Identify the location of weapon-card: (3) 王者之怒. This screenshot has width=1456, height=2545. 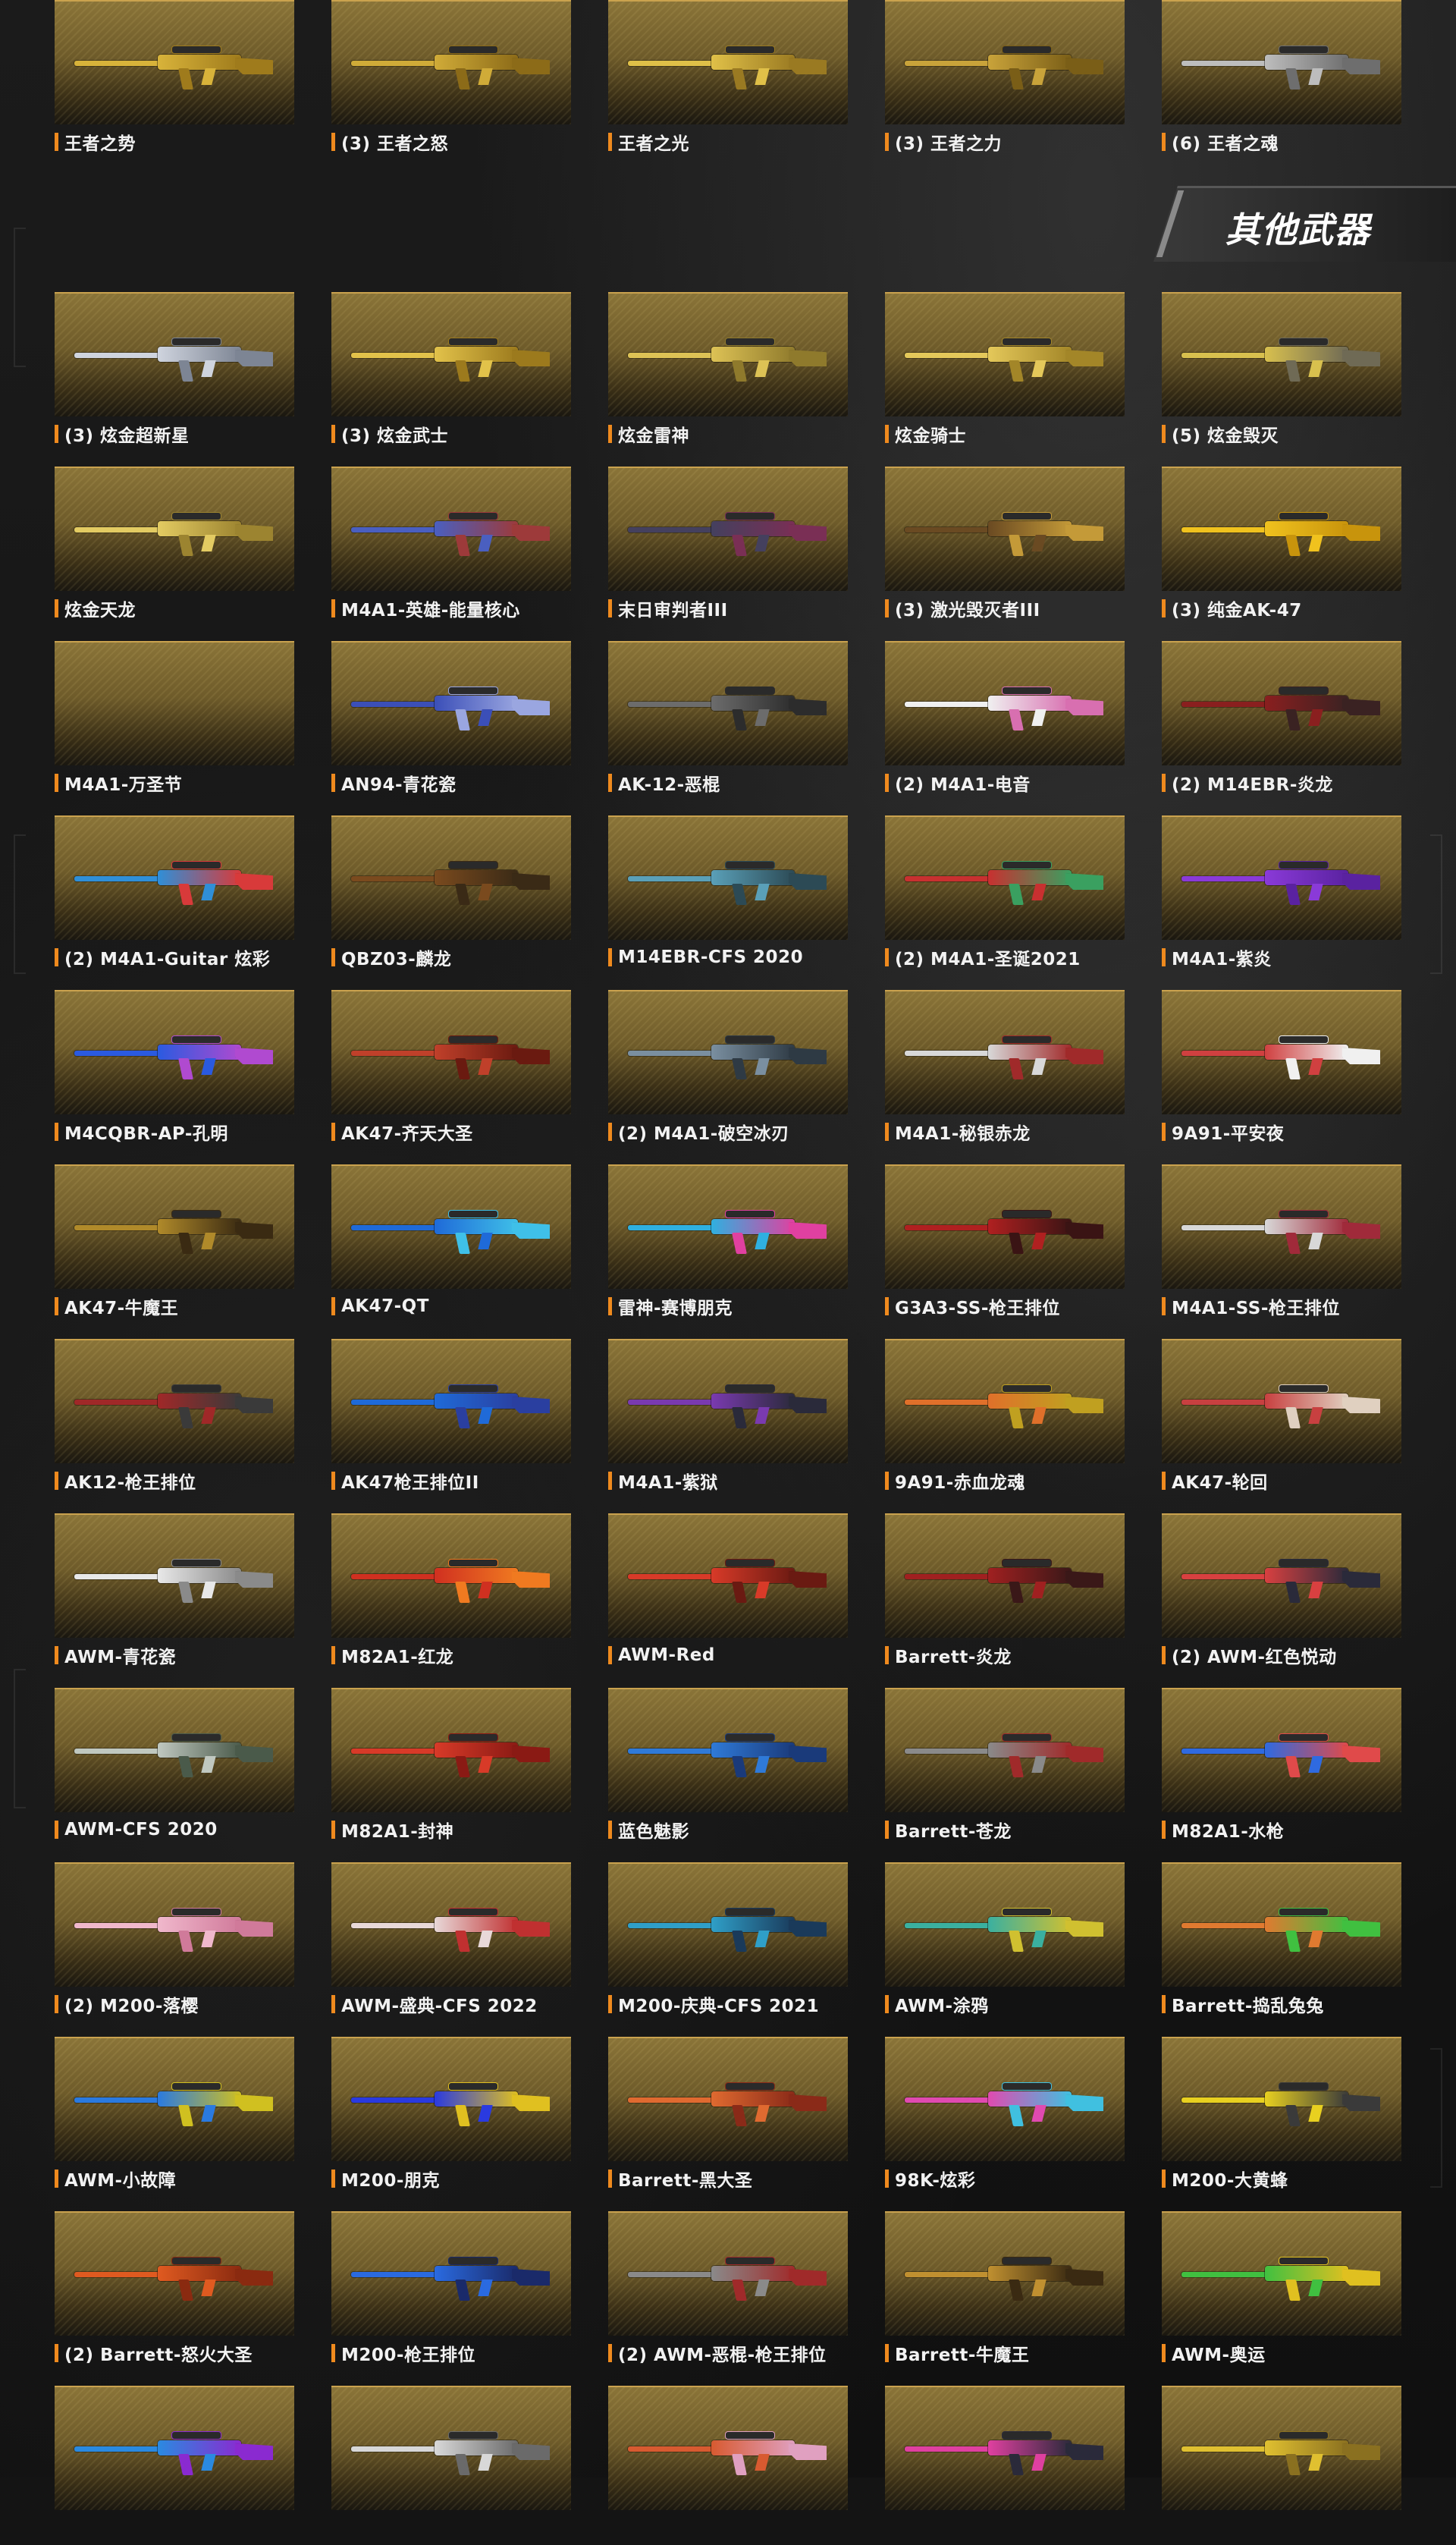
(451, 80).